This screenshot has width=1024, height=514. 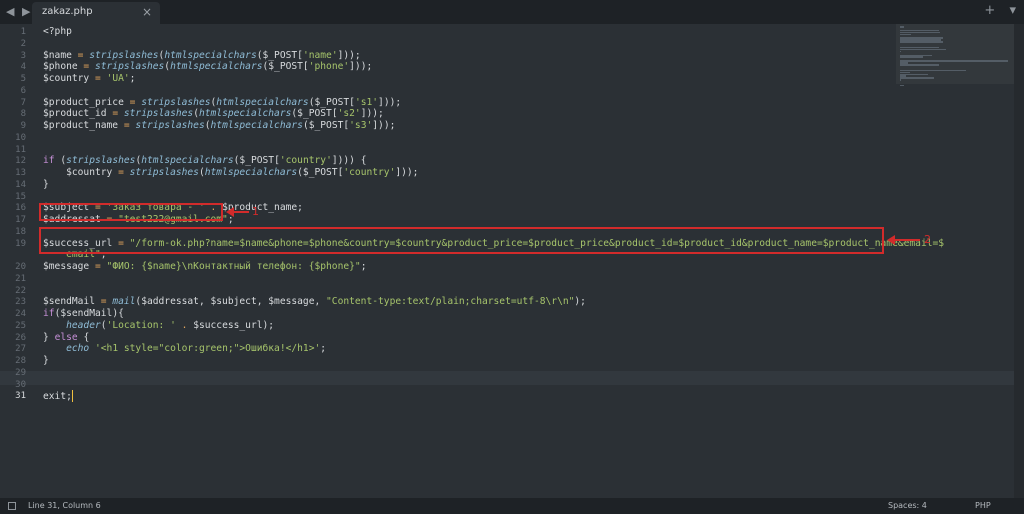 I want to click on code-token: $success_url);, so click(x=234, y=325).